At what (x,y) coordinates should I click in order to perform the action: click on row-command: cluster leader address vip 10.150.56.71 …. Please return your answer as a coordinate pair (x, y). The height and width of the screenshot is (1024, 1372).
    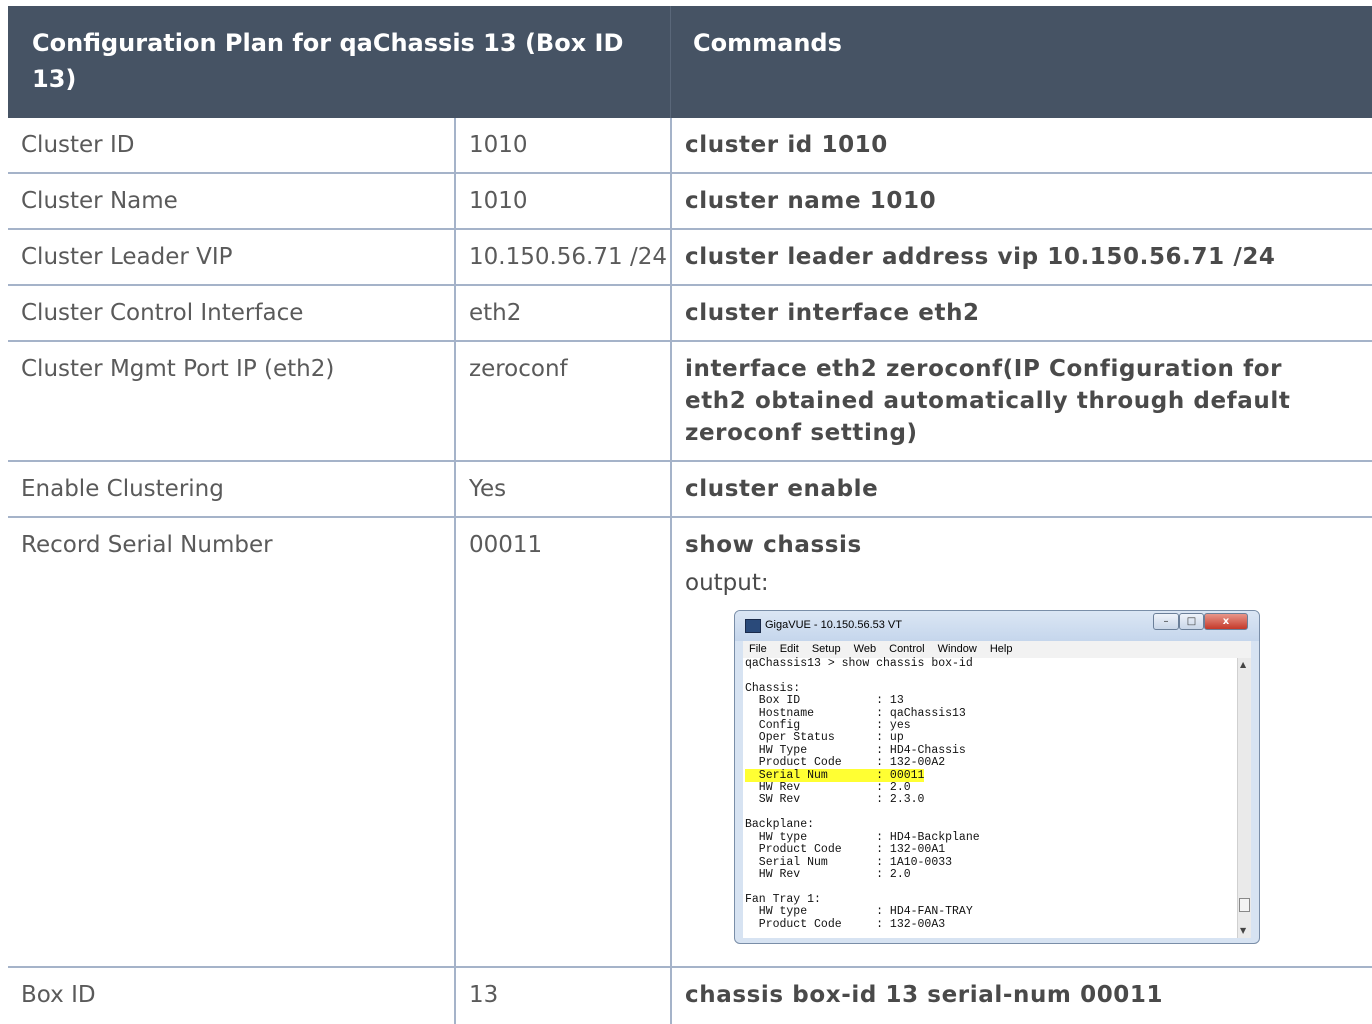
    Looking at the image, I should click on (1021, 257).